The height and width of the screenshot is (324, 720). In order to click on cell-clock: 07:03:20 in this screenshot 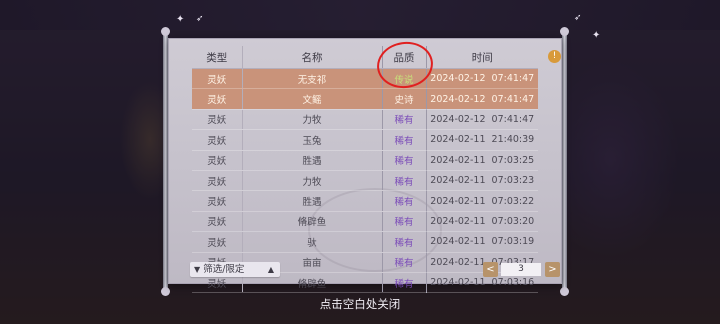, I will do `click(513, 221)`.